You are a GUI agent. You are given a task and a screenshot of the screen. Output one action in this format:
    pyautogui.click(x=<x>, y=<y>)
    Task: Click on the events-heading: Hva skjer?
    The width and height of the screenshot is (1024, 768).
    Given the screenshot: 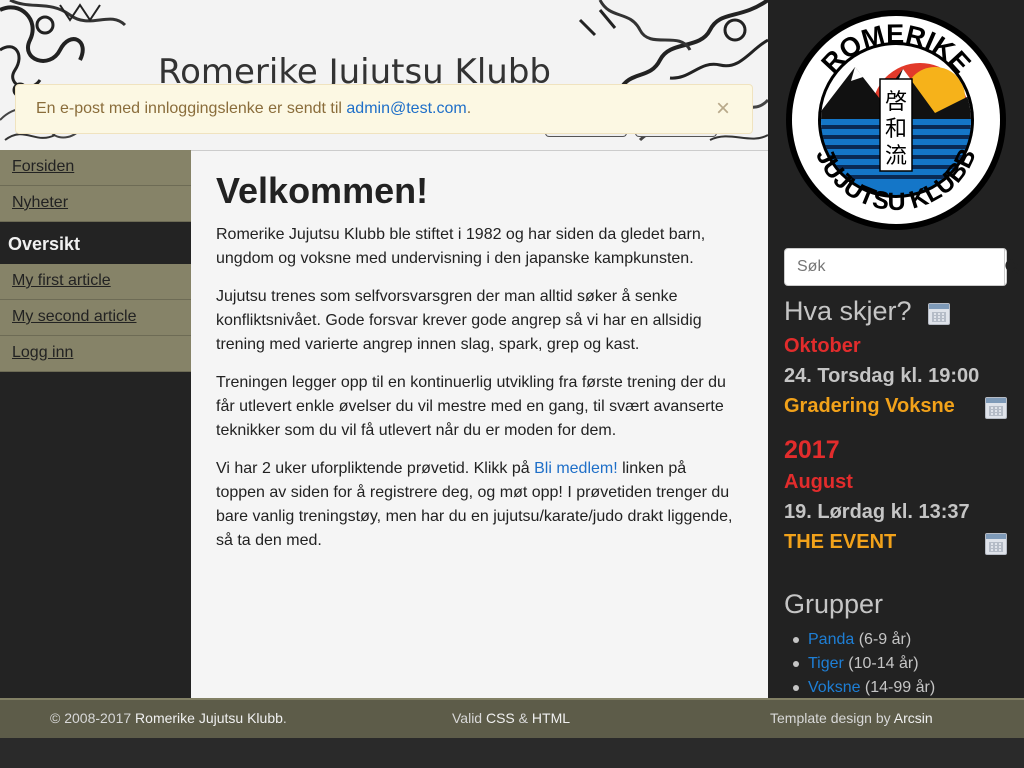 What is the action you would take?
    pyautogui.click(x=848, y=311)
    